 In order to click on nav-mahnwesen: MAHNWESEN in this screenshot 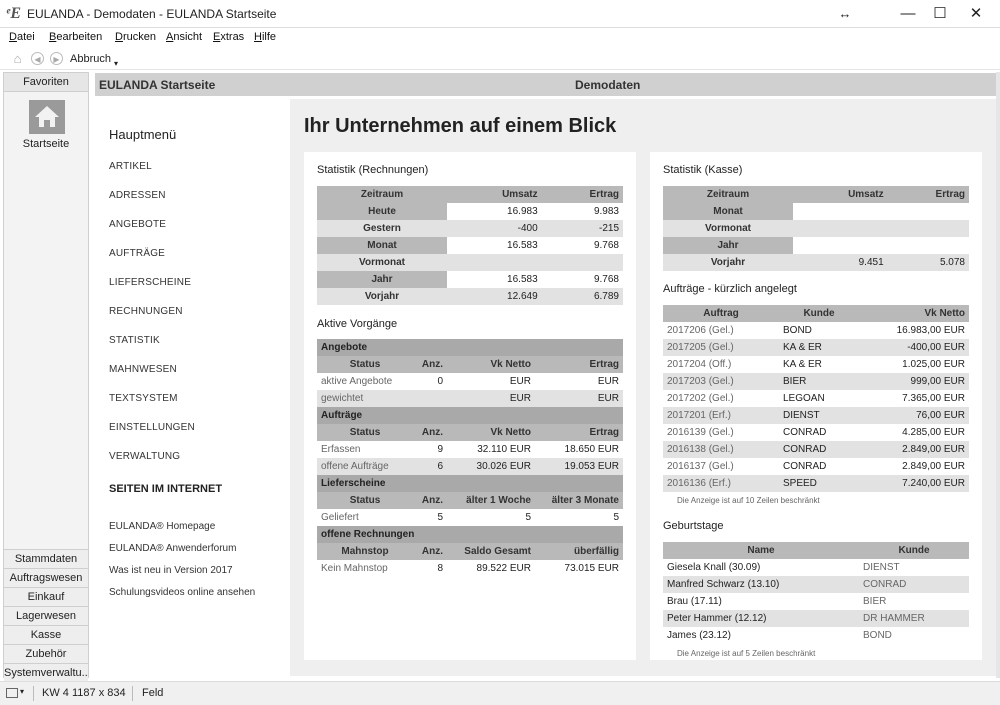, I will do `click(143, 369)`.